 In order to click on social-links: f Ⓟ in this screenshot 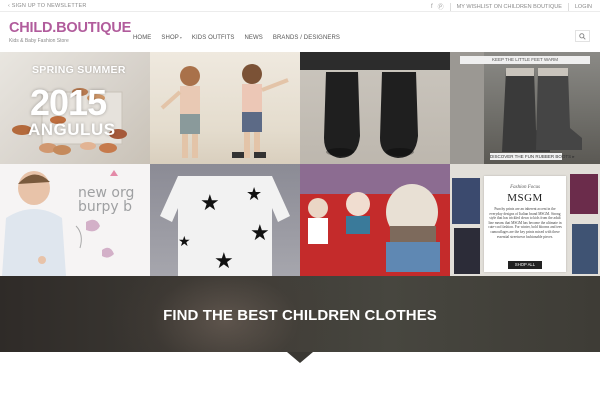, I will do `click(437, 7)`.